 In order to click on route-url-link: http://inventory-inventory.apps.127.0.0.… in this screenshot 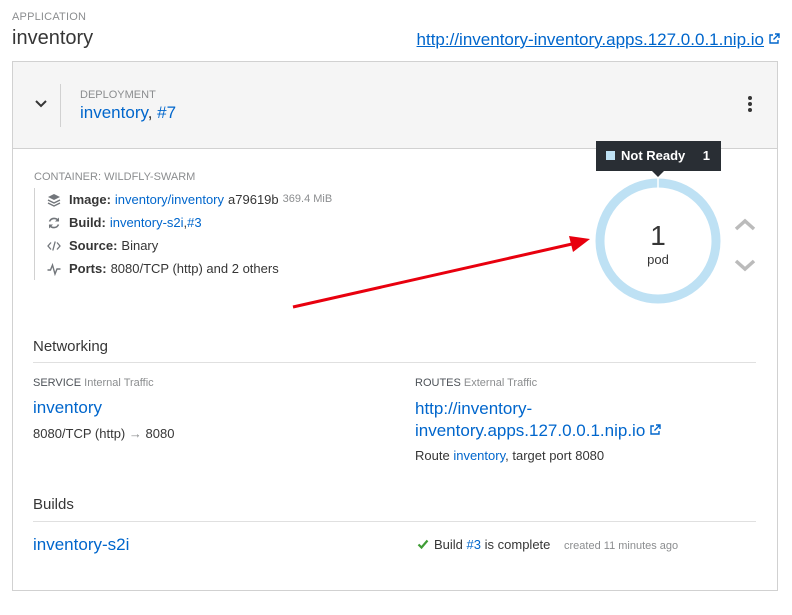, I will do `click(565, 420)`.